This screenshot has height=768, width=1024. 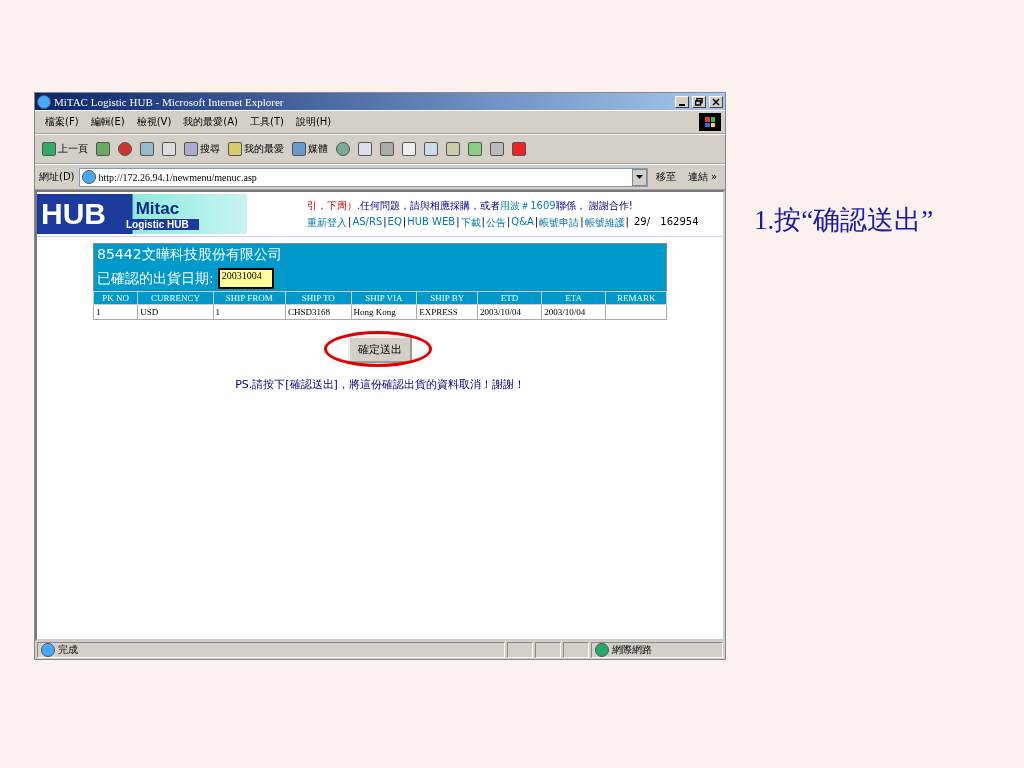 What do you see at coordinates (169, 101) in the screenshot?
I see `window-title: MiTAC Logistic HUB - Microsoft Internet Explorer` at bounding box center [169, 101].